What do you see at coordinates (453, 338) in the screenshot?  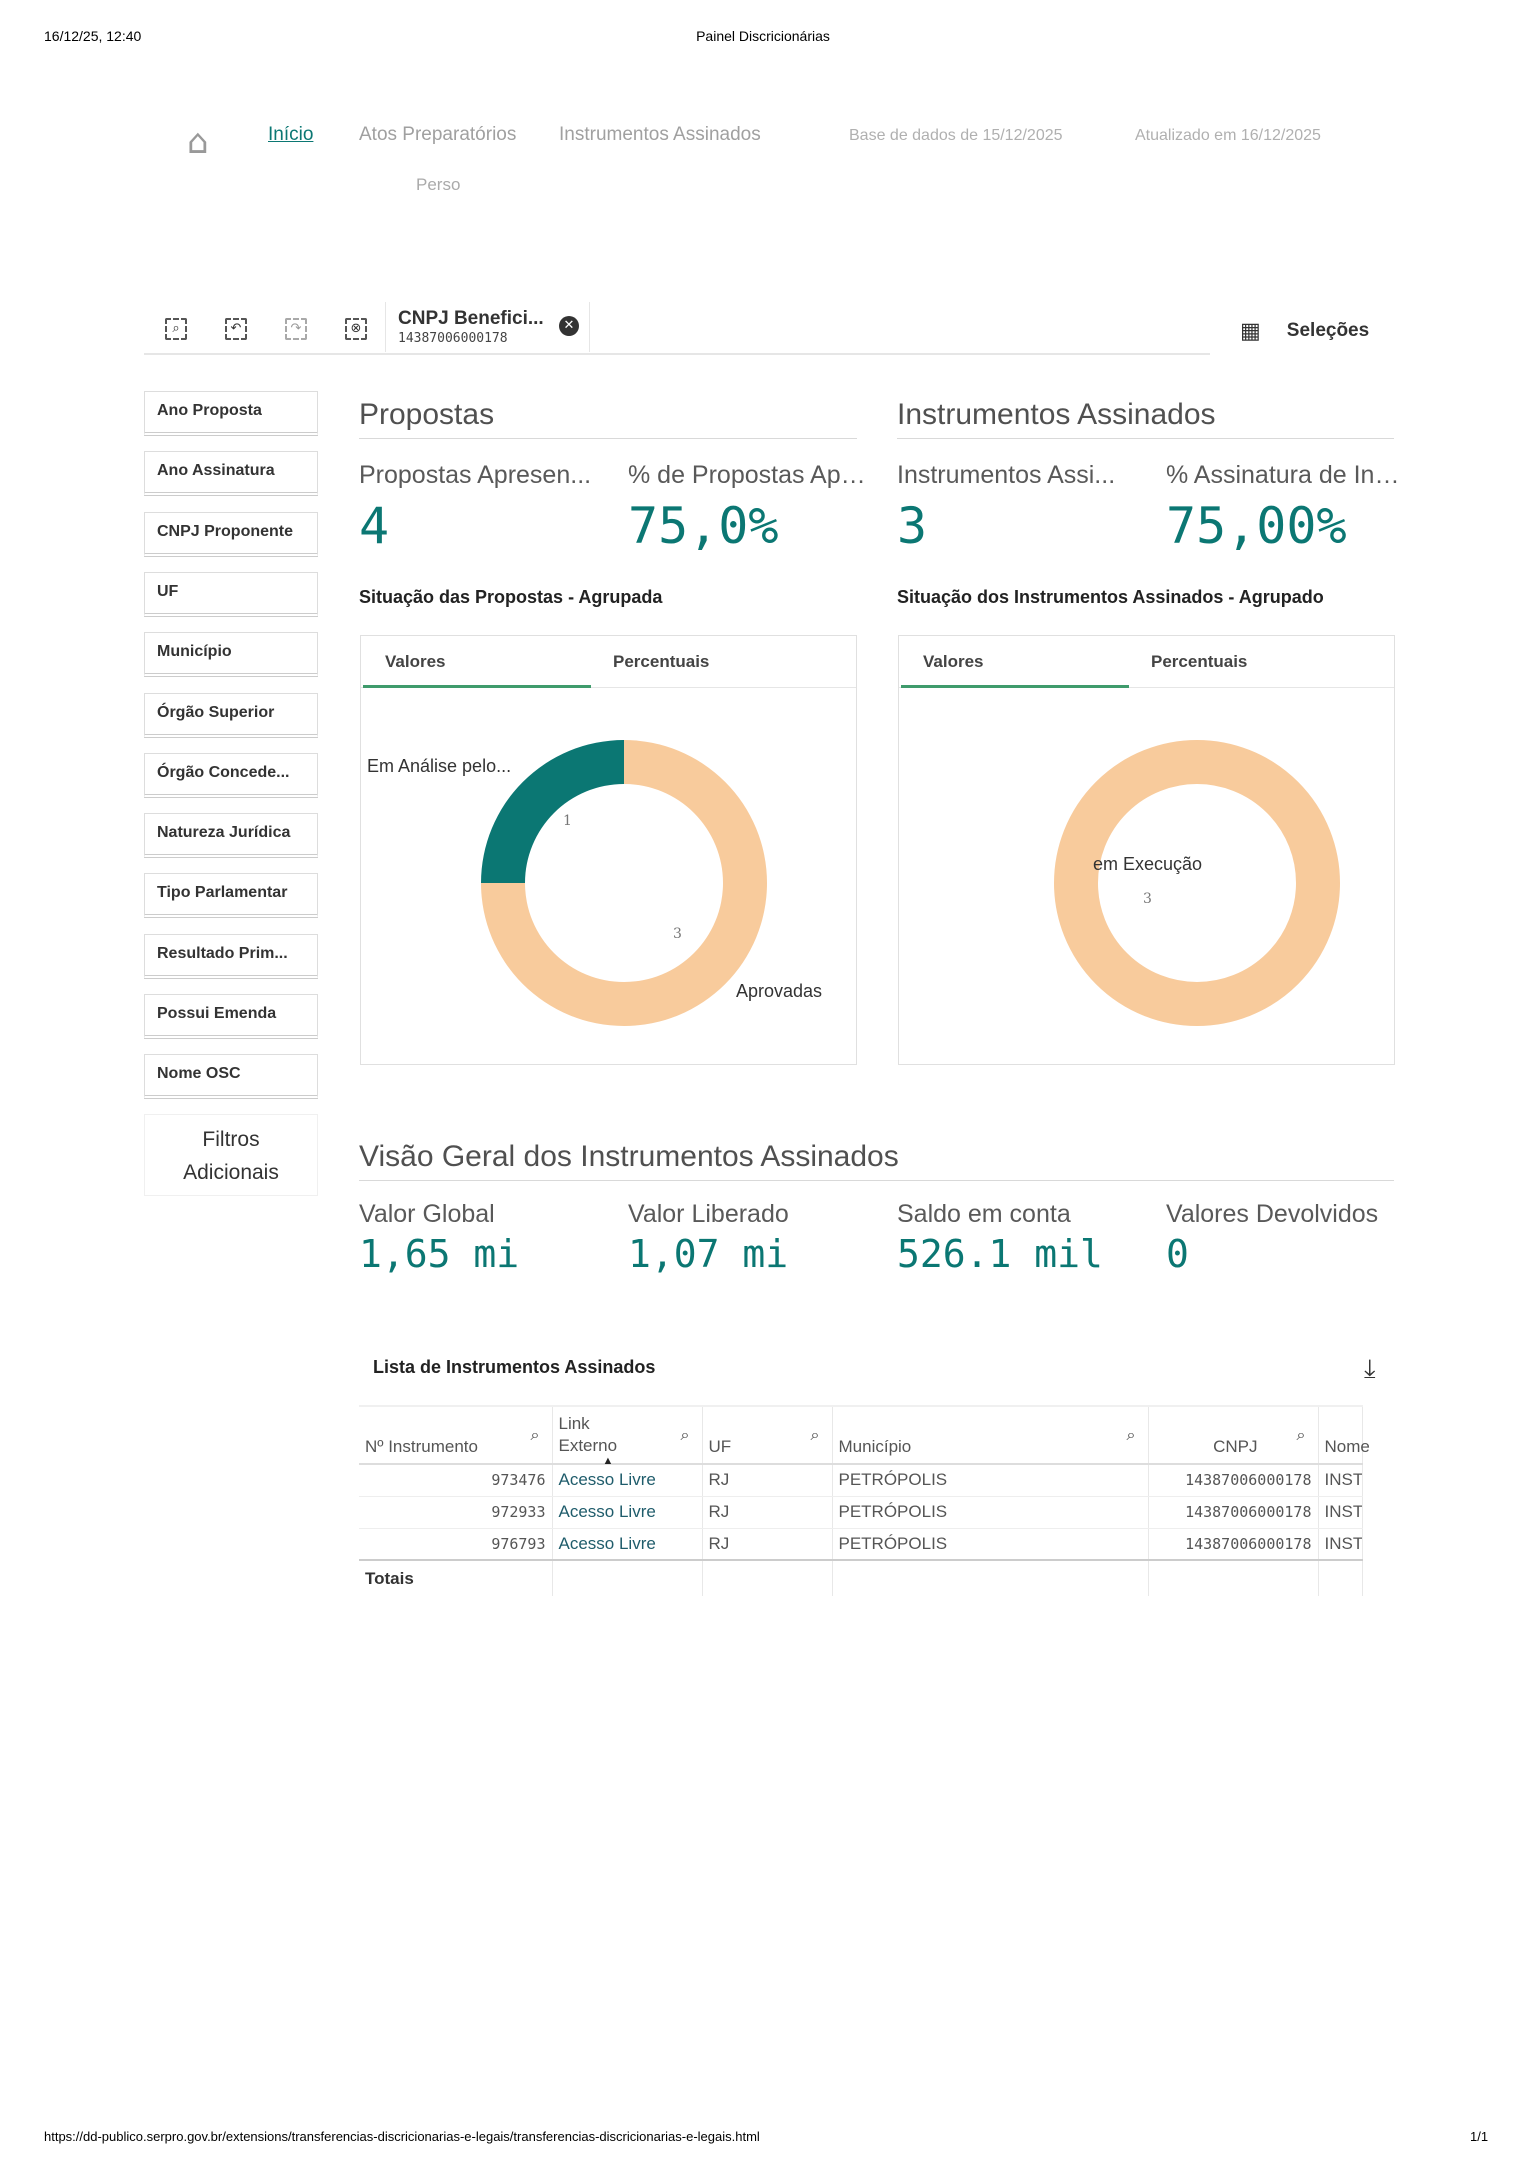 I see `selection-value: 14387006000178` at bounding box center [453, 338].